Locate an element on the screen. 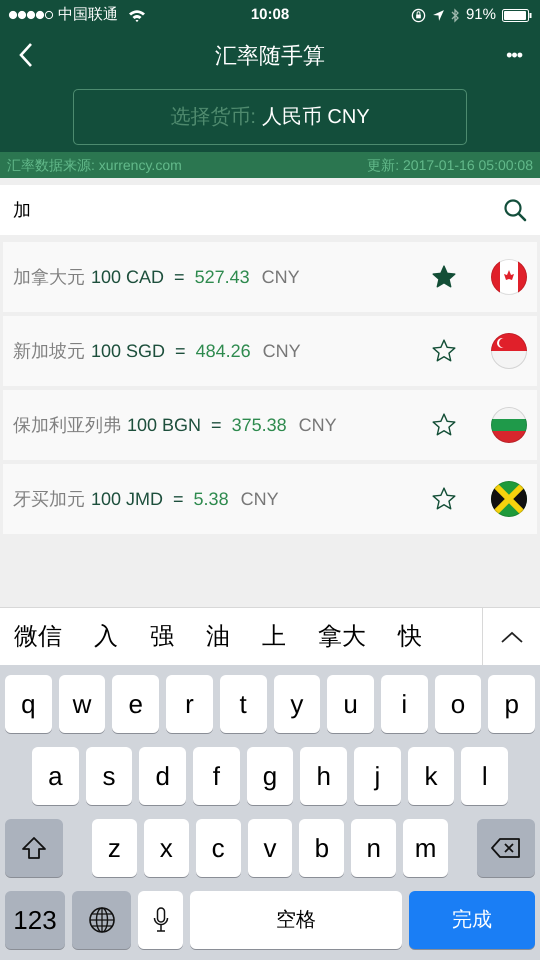  rate-row: 新加坡元 100 SGD = 484.26 CNY is located at coordinates (270, 351).